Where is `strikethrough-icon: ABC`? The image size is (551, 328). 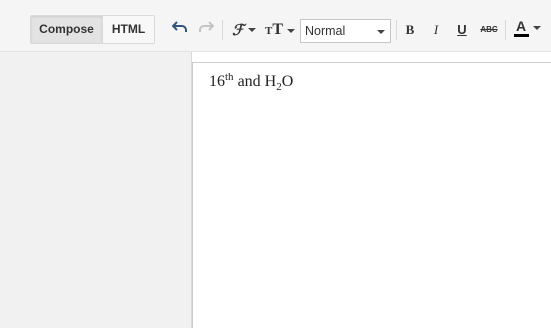
strikethrough-icon: ABC is located at coordinates (489, 29).